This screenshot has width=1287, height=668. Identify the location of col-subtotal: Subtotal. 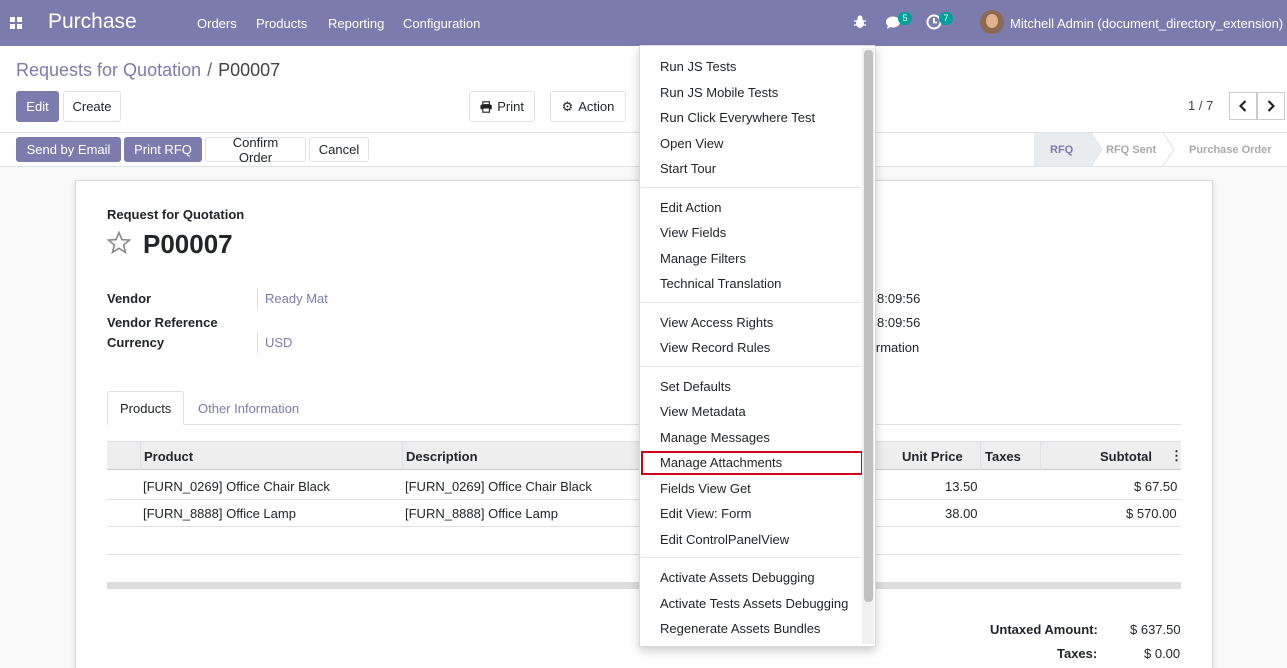
(1126, 456).